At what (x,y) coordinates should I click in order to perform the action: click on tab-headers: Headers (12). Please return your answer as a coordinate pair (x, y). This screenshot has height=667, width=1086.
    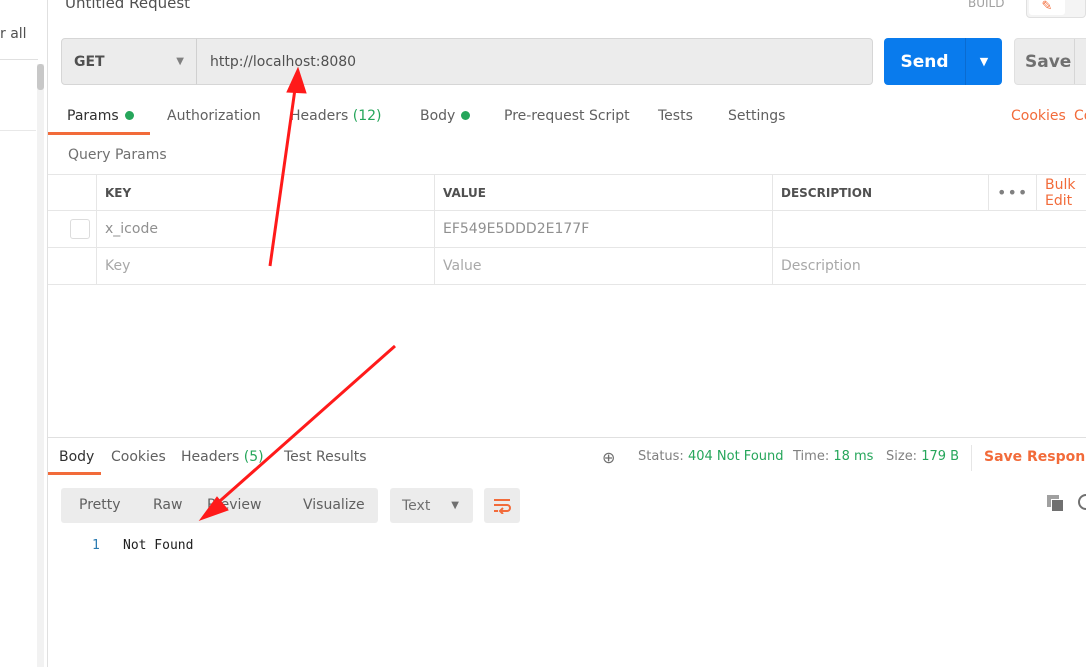
    Looking at the image, I should click on (335, 116).